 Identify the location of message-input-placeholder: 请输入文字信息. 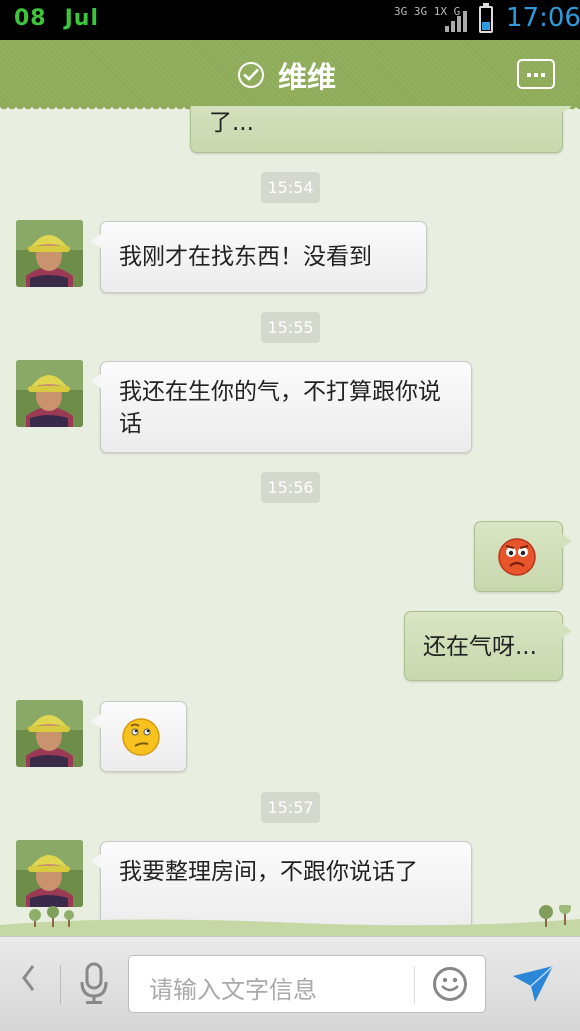
(233, 990).